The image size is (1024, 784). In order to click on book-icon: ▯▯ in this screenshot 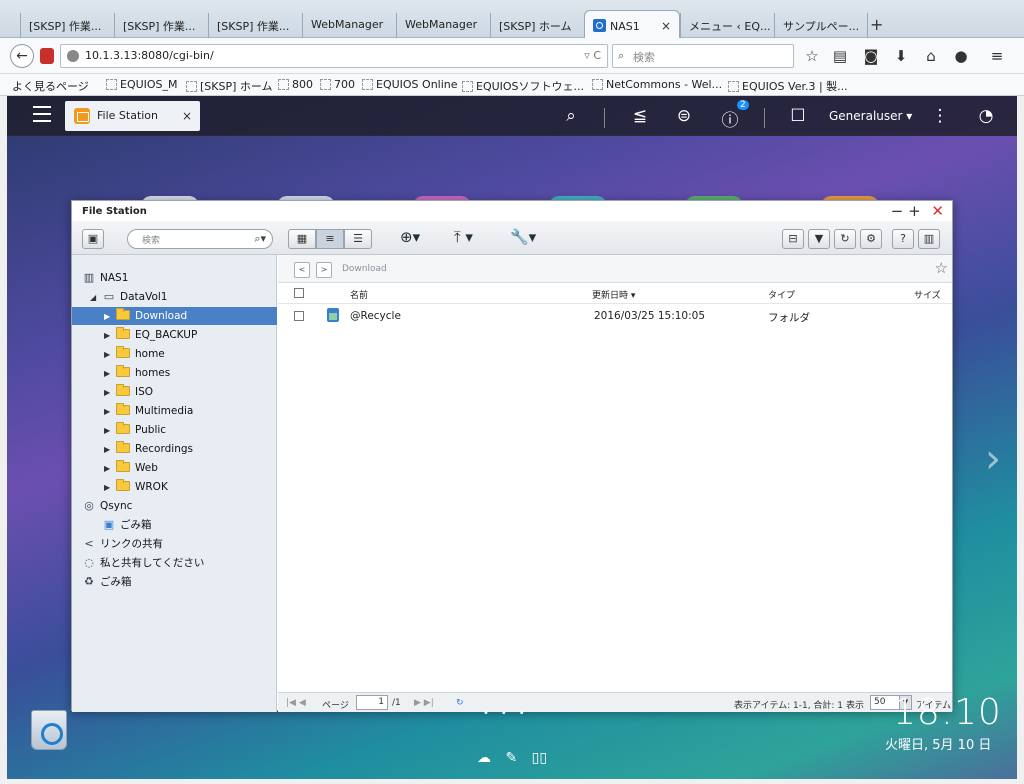, I will do `click(539, 758)`.